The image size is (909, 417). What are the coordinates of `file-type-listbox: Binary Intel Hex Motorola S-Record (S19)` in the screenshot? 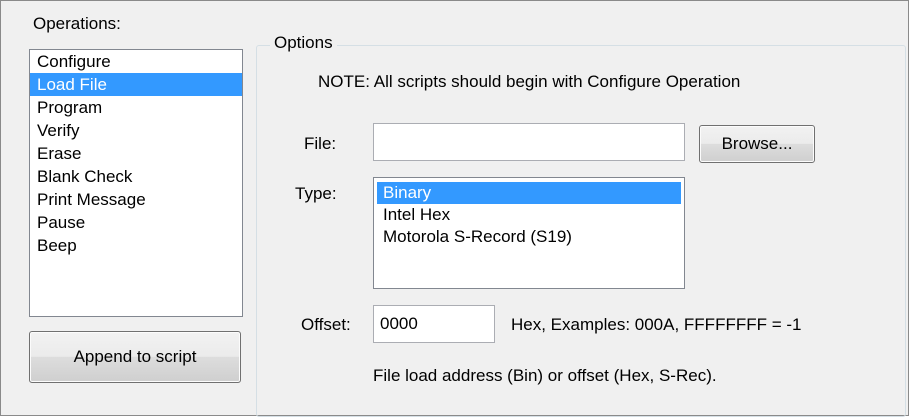 It's located at (529, 233).